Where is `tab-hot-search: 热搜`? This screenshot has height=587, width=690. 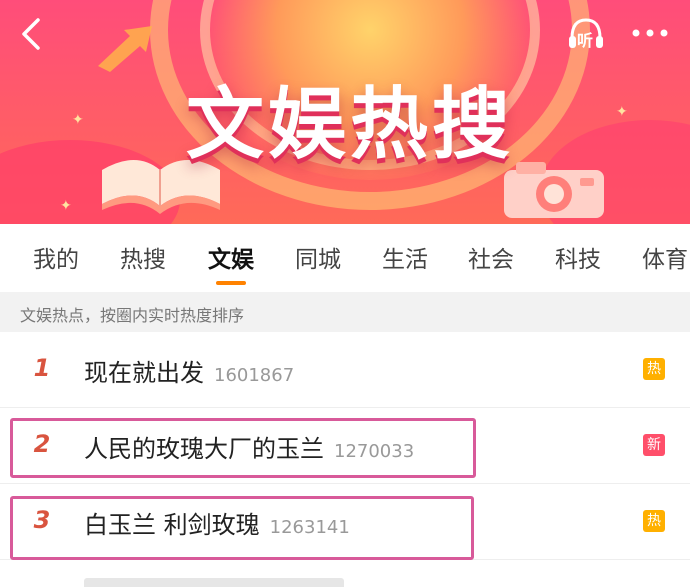 tab-hot-search: 热搜 is located at coordinates (143, 257).